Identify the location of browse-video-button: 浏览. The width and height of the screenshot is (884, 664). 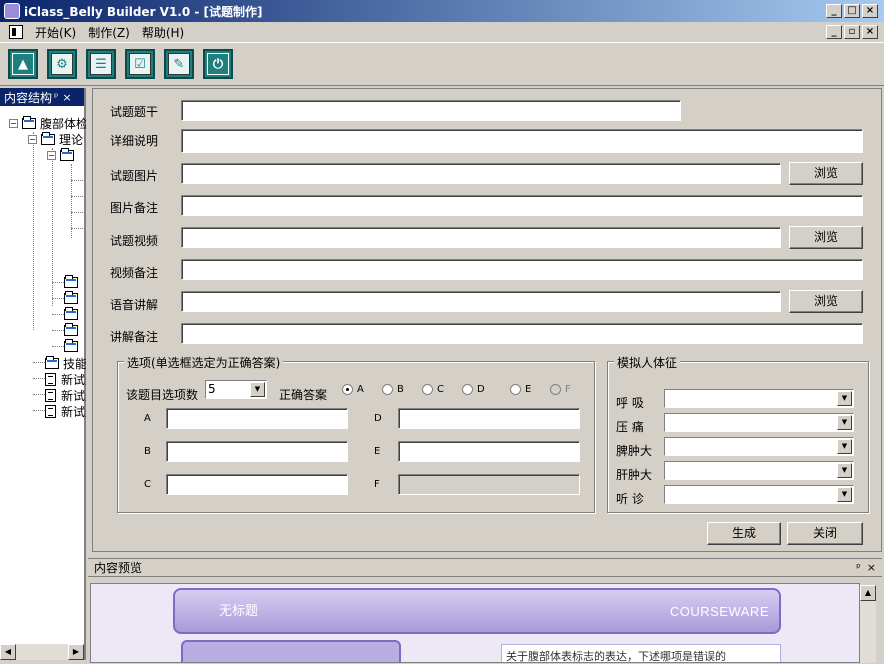
(826, 237).